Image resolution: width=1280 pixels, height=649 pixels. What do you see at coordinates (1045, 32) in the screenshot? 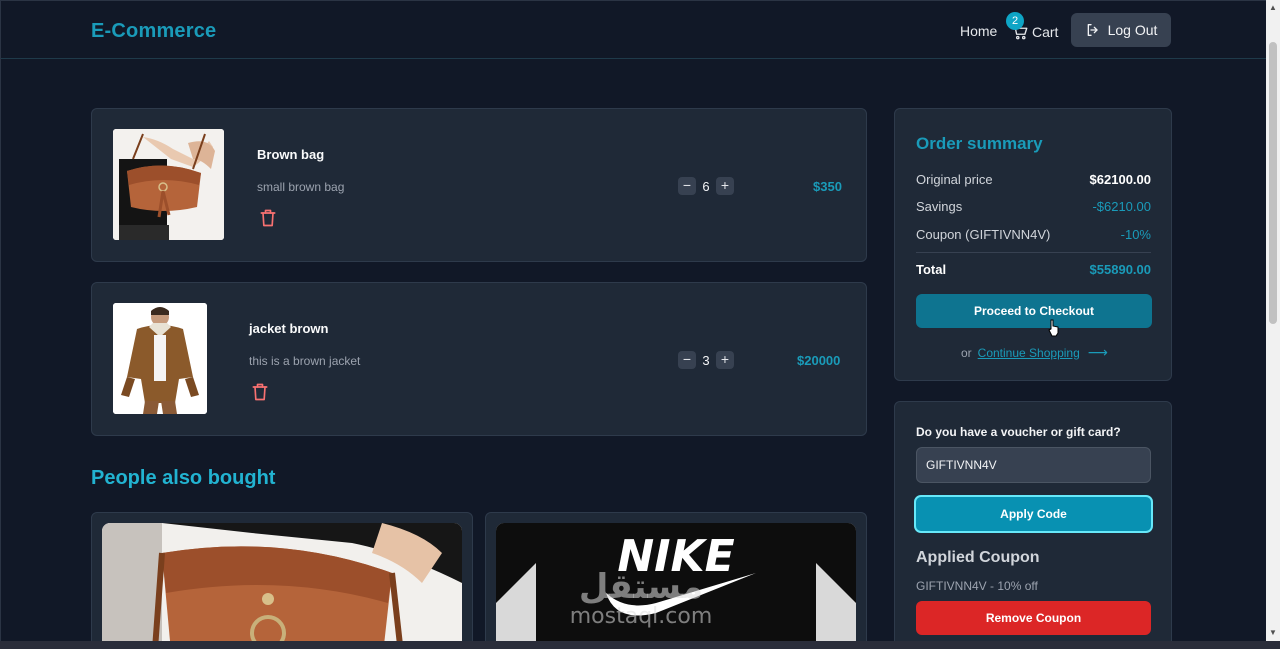
I see `nav-cart-label: Cart` at bounding box center [1045, 32].